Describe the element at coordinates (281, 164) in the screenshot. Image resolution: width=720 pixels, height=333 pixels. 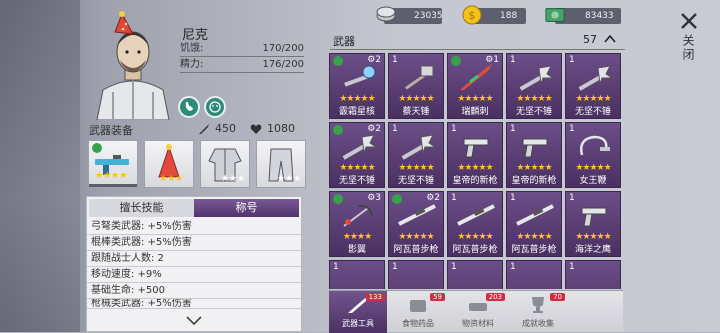
I see `pants-slot: ★★★` at that location.